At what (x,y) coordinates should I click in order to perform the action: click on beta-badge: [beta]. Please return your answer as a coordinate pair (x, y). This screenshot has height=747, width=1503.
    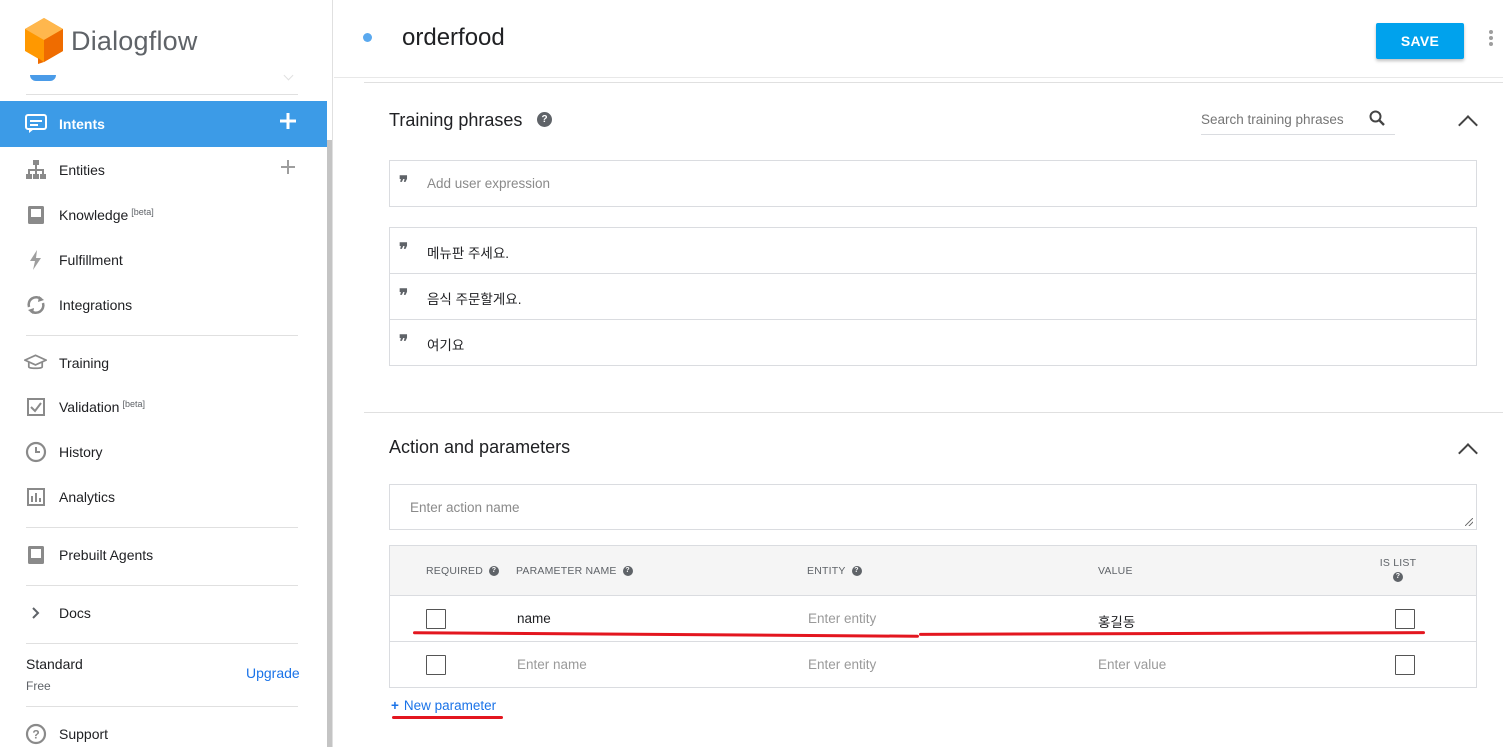
    Looking at the image, I should click on (133, 404).